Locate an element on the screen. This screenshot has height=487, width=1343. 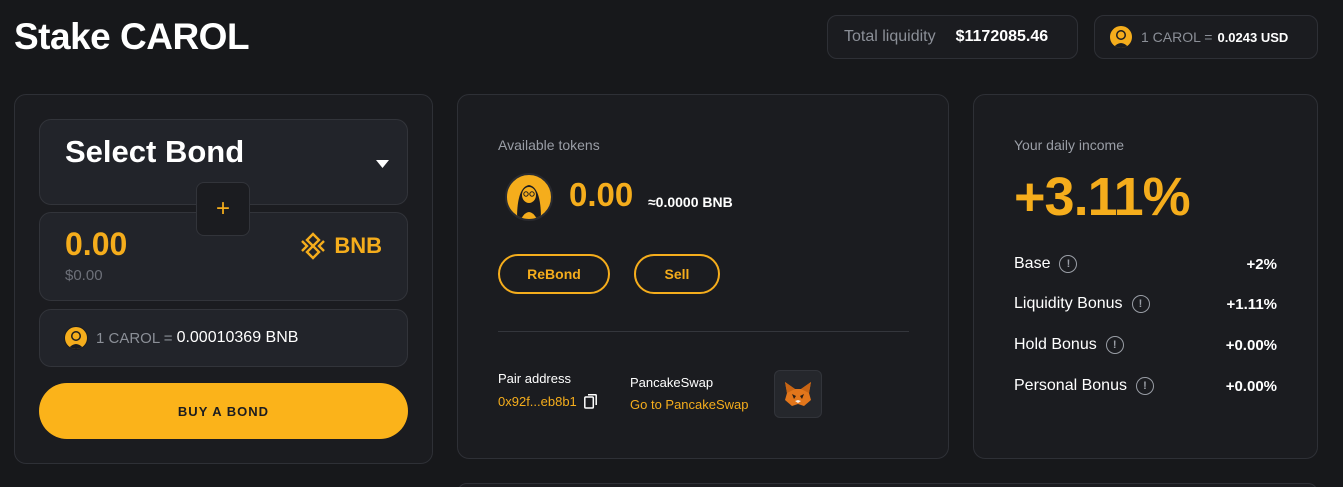
bond-rate-box: 1 CAROL = 0.00010369 BNB is located at coordinates (223, 338).